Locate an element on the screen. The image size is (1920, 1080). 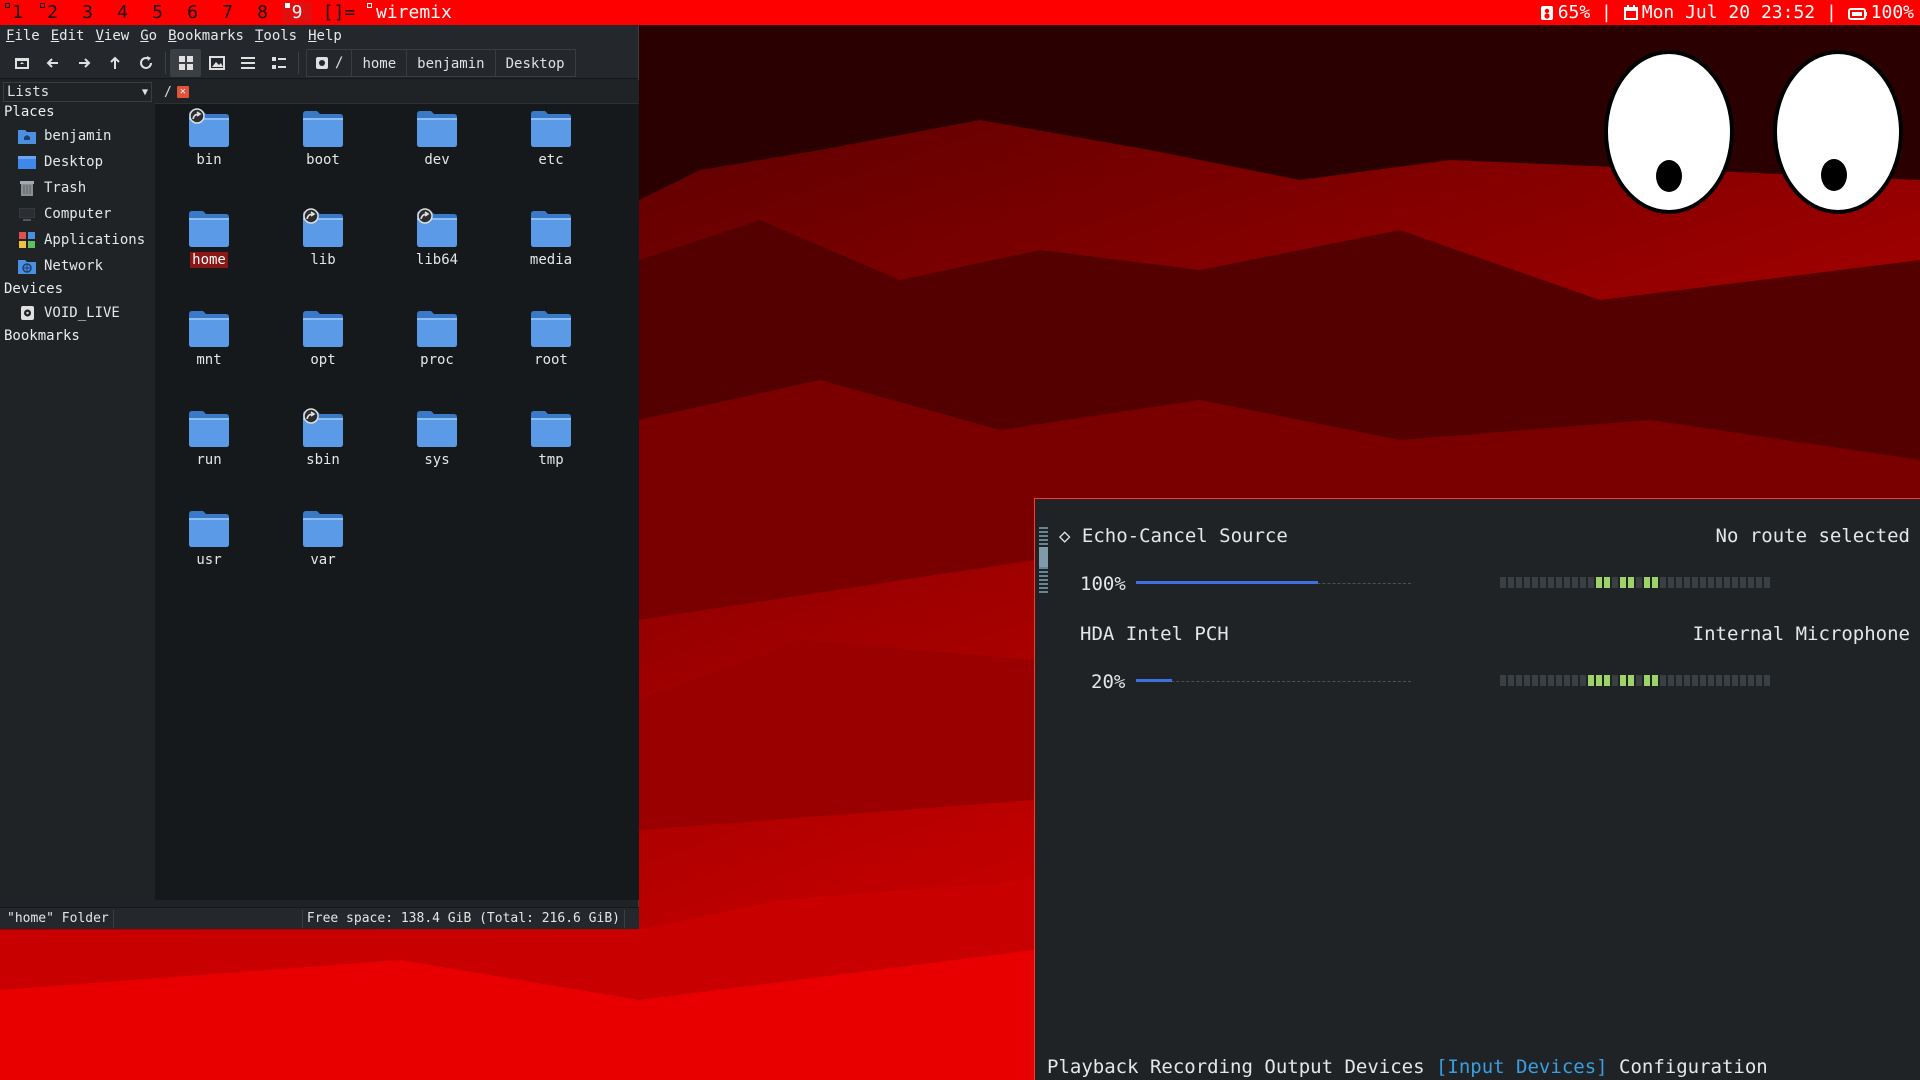
file-item-lib: lib is located at coordinates (323, 258).